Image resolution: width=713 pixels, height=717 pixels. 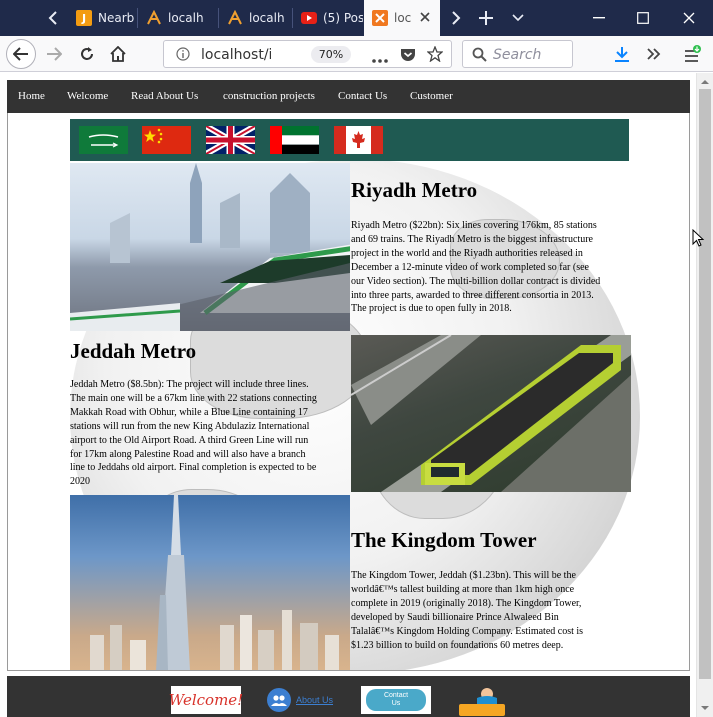 I want to click on nav-construction-projects-link: construction projects, so click(x=269, y=96).